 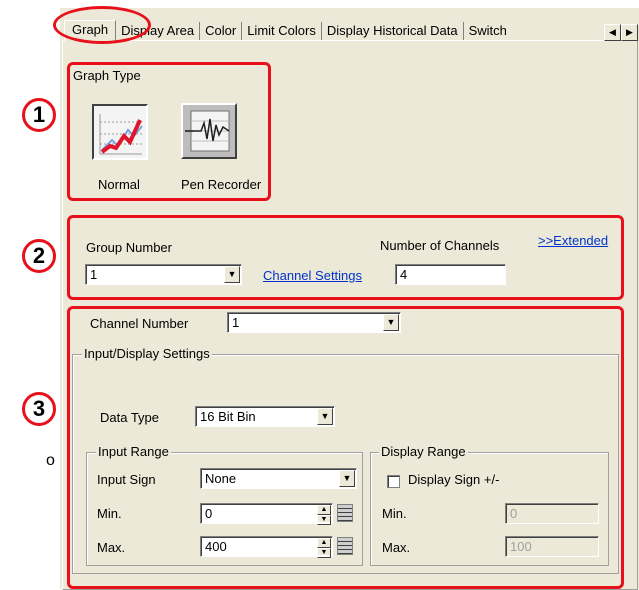 I want to click on tab-scroll-left-button: ◀, so click(x=612, y=32).